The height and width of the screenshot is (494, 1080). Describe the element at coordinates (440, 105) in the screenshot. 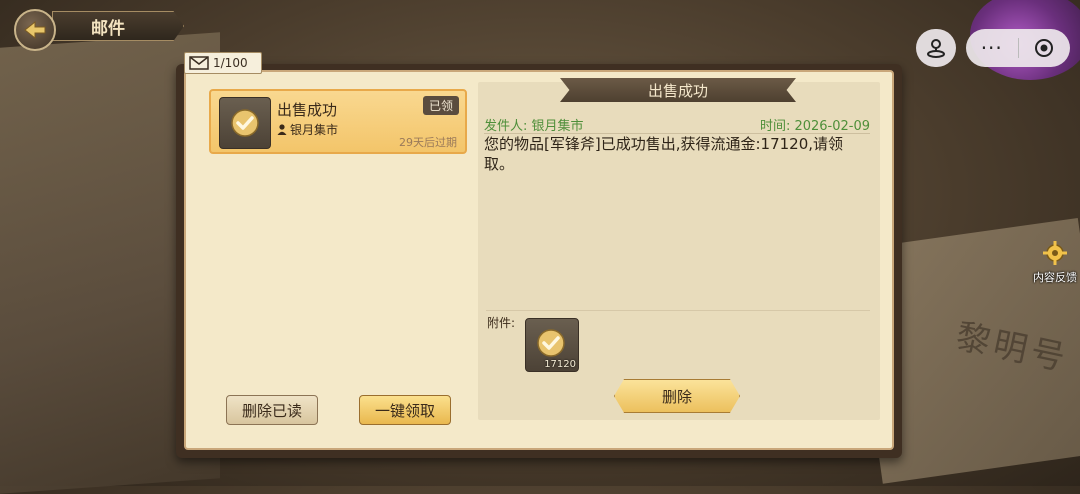

I see `claimed-badge: 已领` at that location.